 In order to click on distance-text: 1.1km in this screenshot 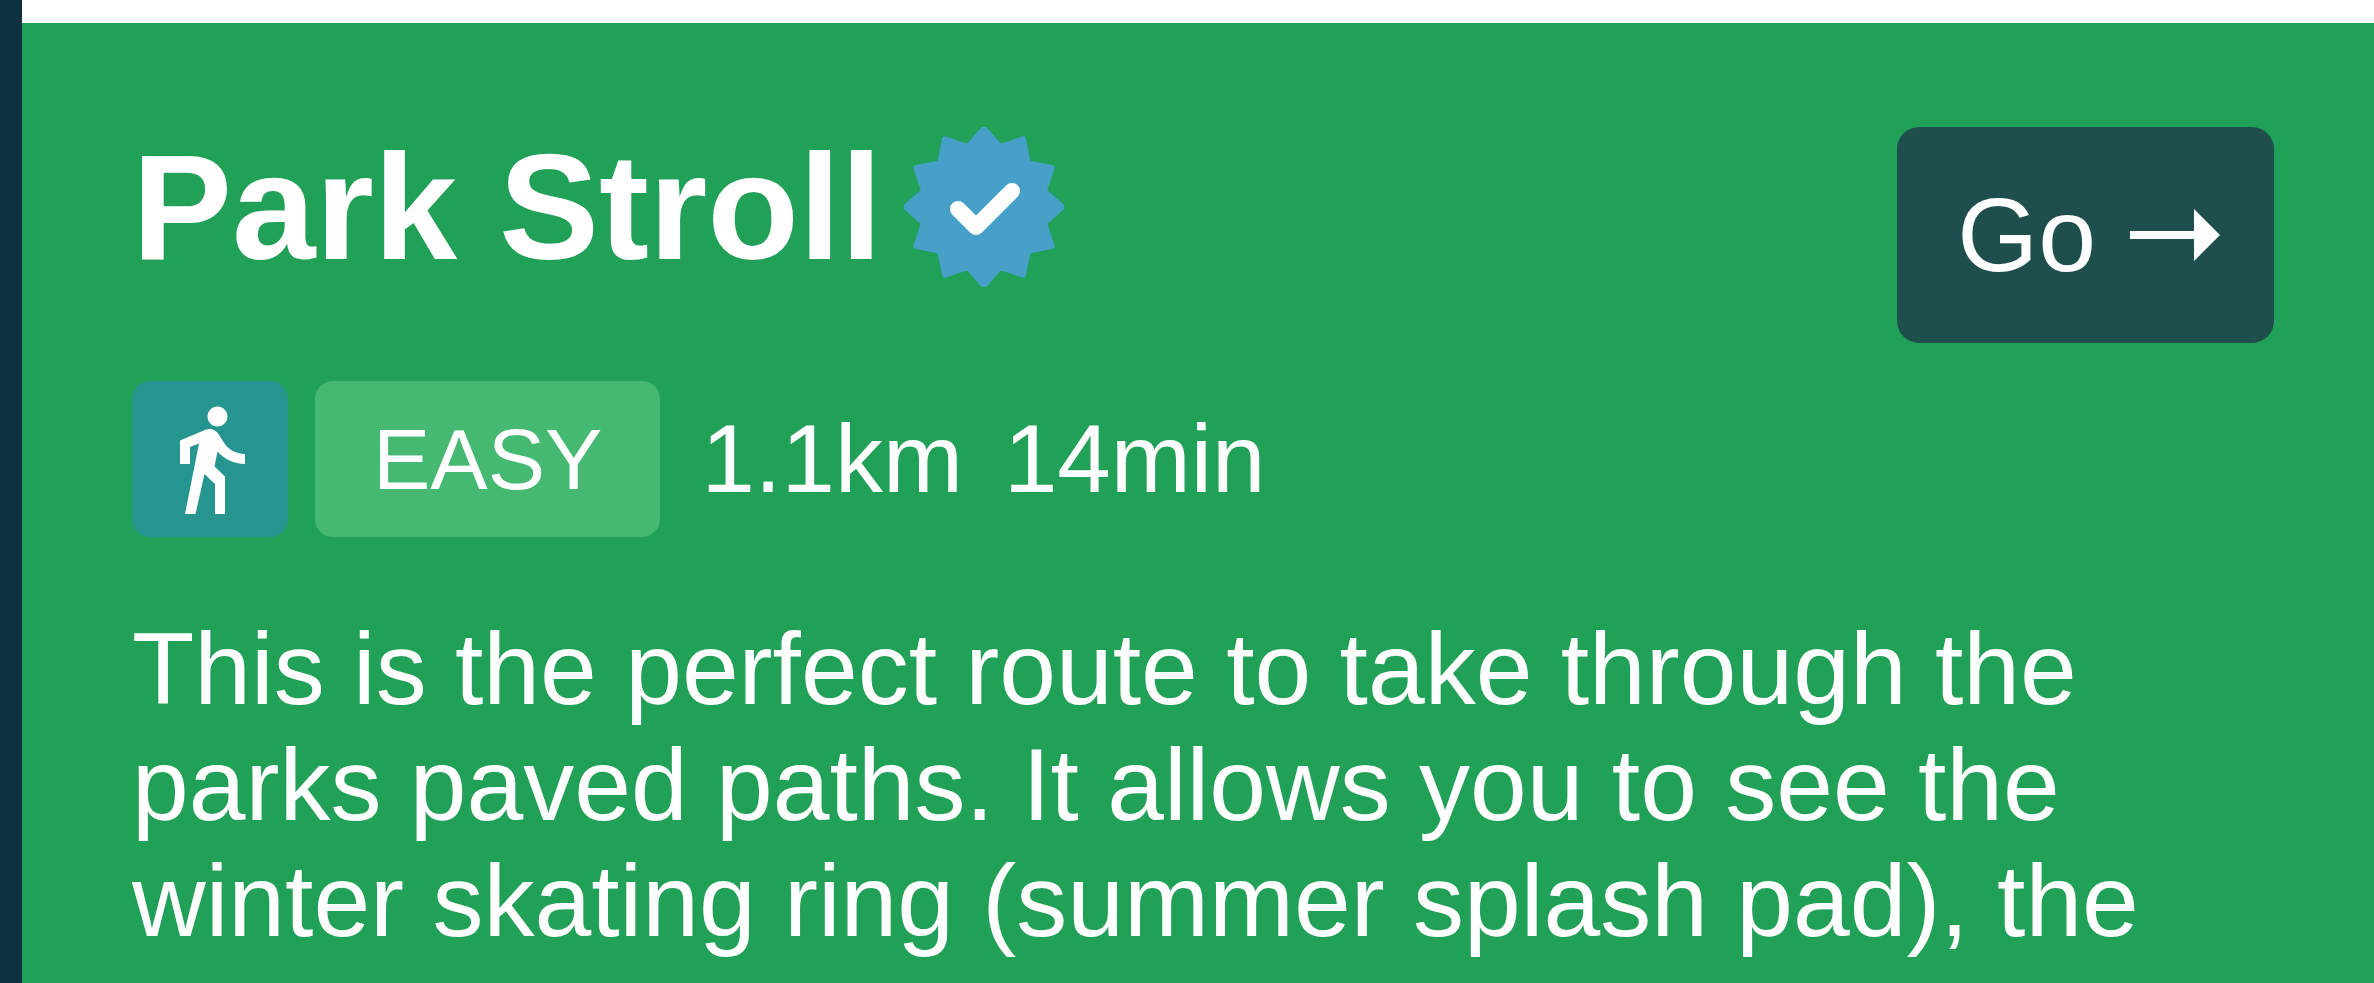, I will do `click(832, 459)`.